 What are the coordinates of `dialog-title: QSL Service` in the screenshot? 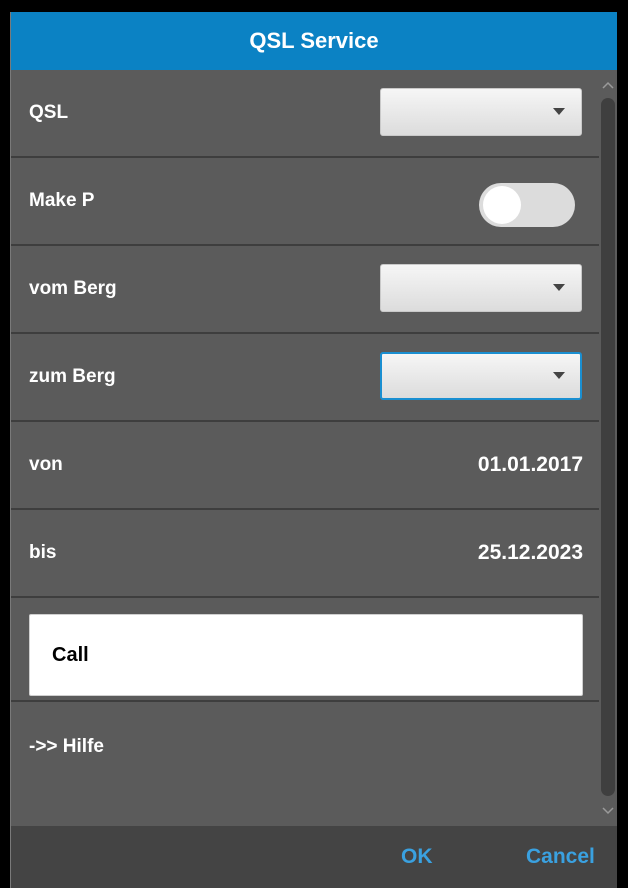 It's located at (314, 41).